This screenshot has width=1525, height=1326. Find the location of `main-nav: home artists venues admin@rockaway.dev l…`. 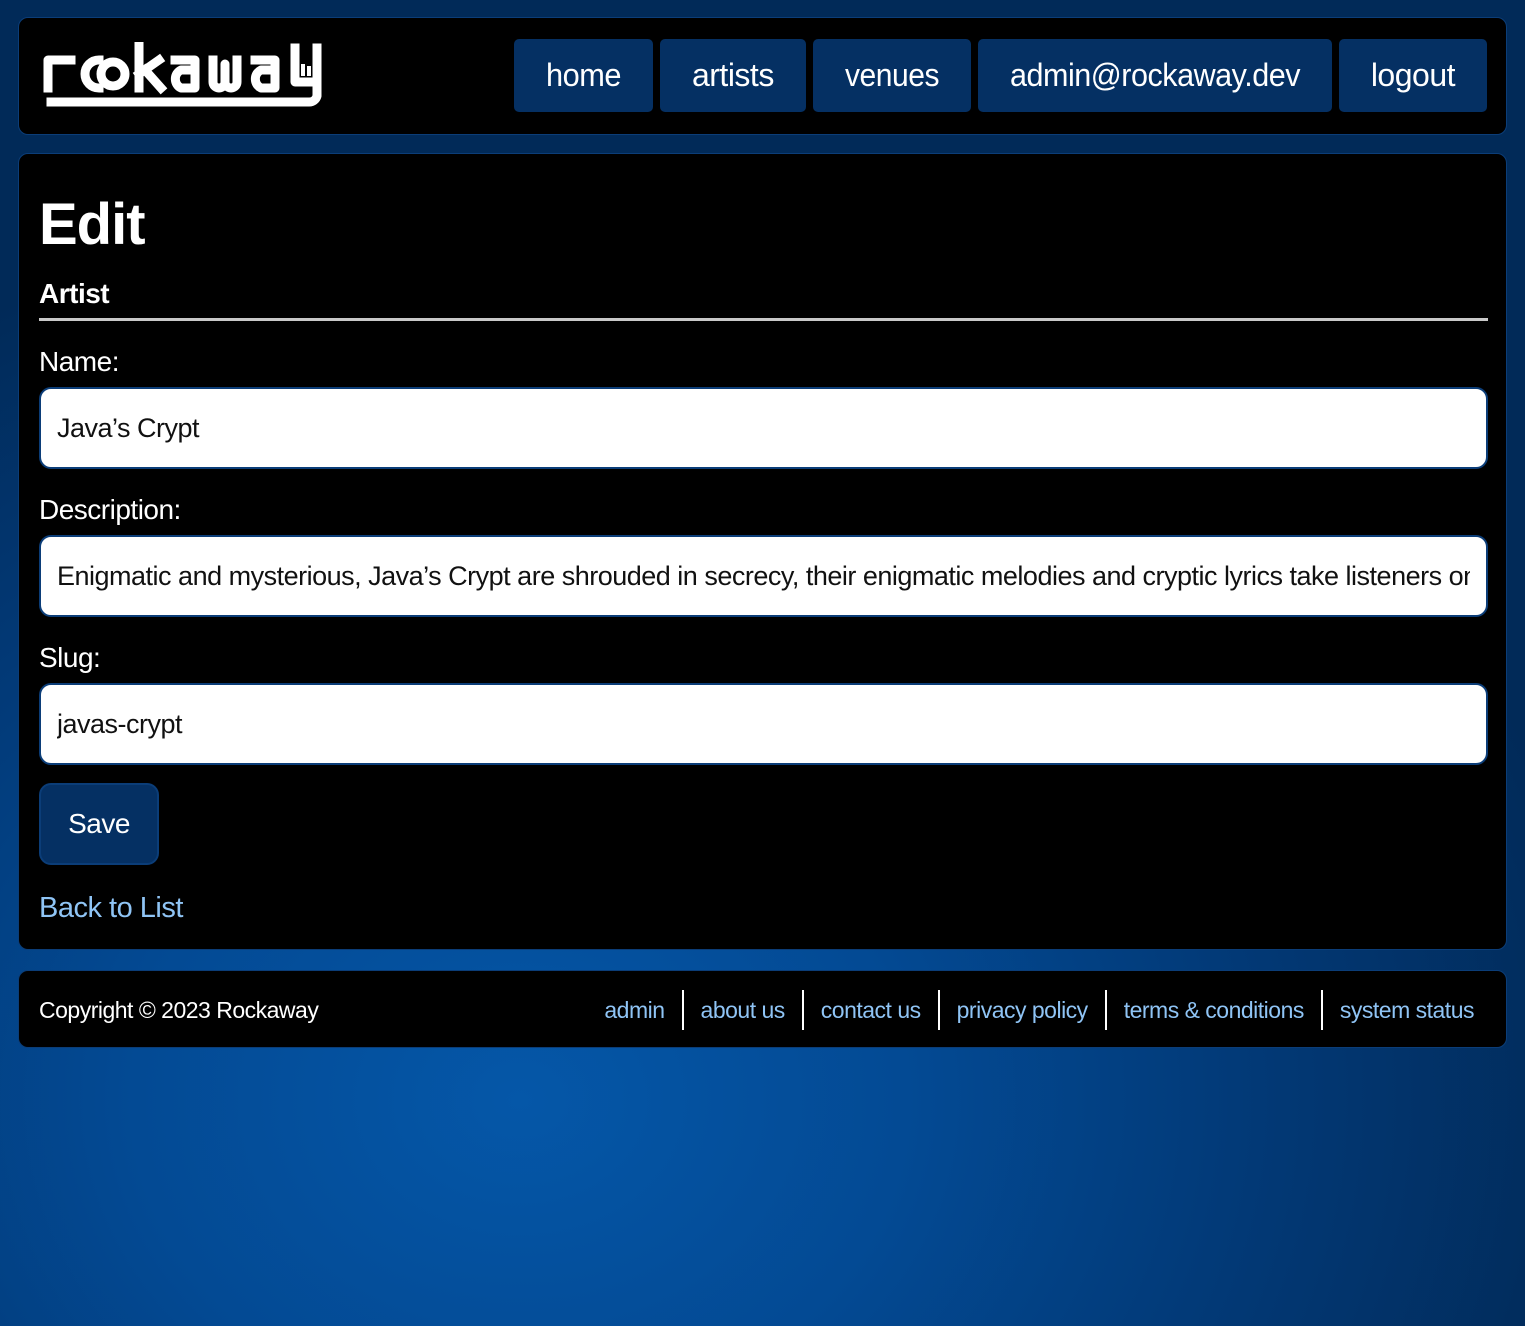

main-nav: home artists venues admin@rockaway.dev l… is located at coordinates (1000, 75).